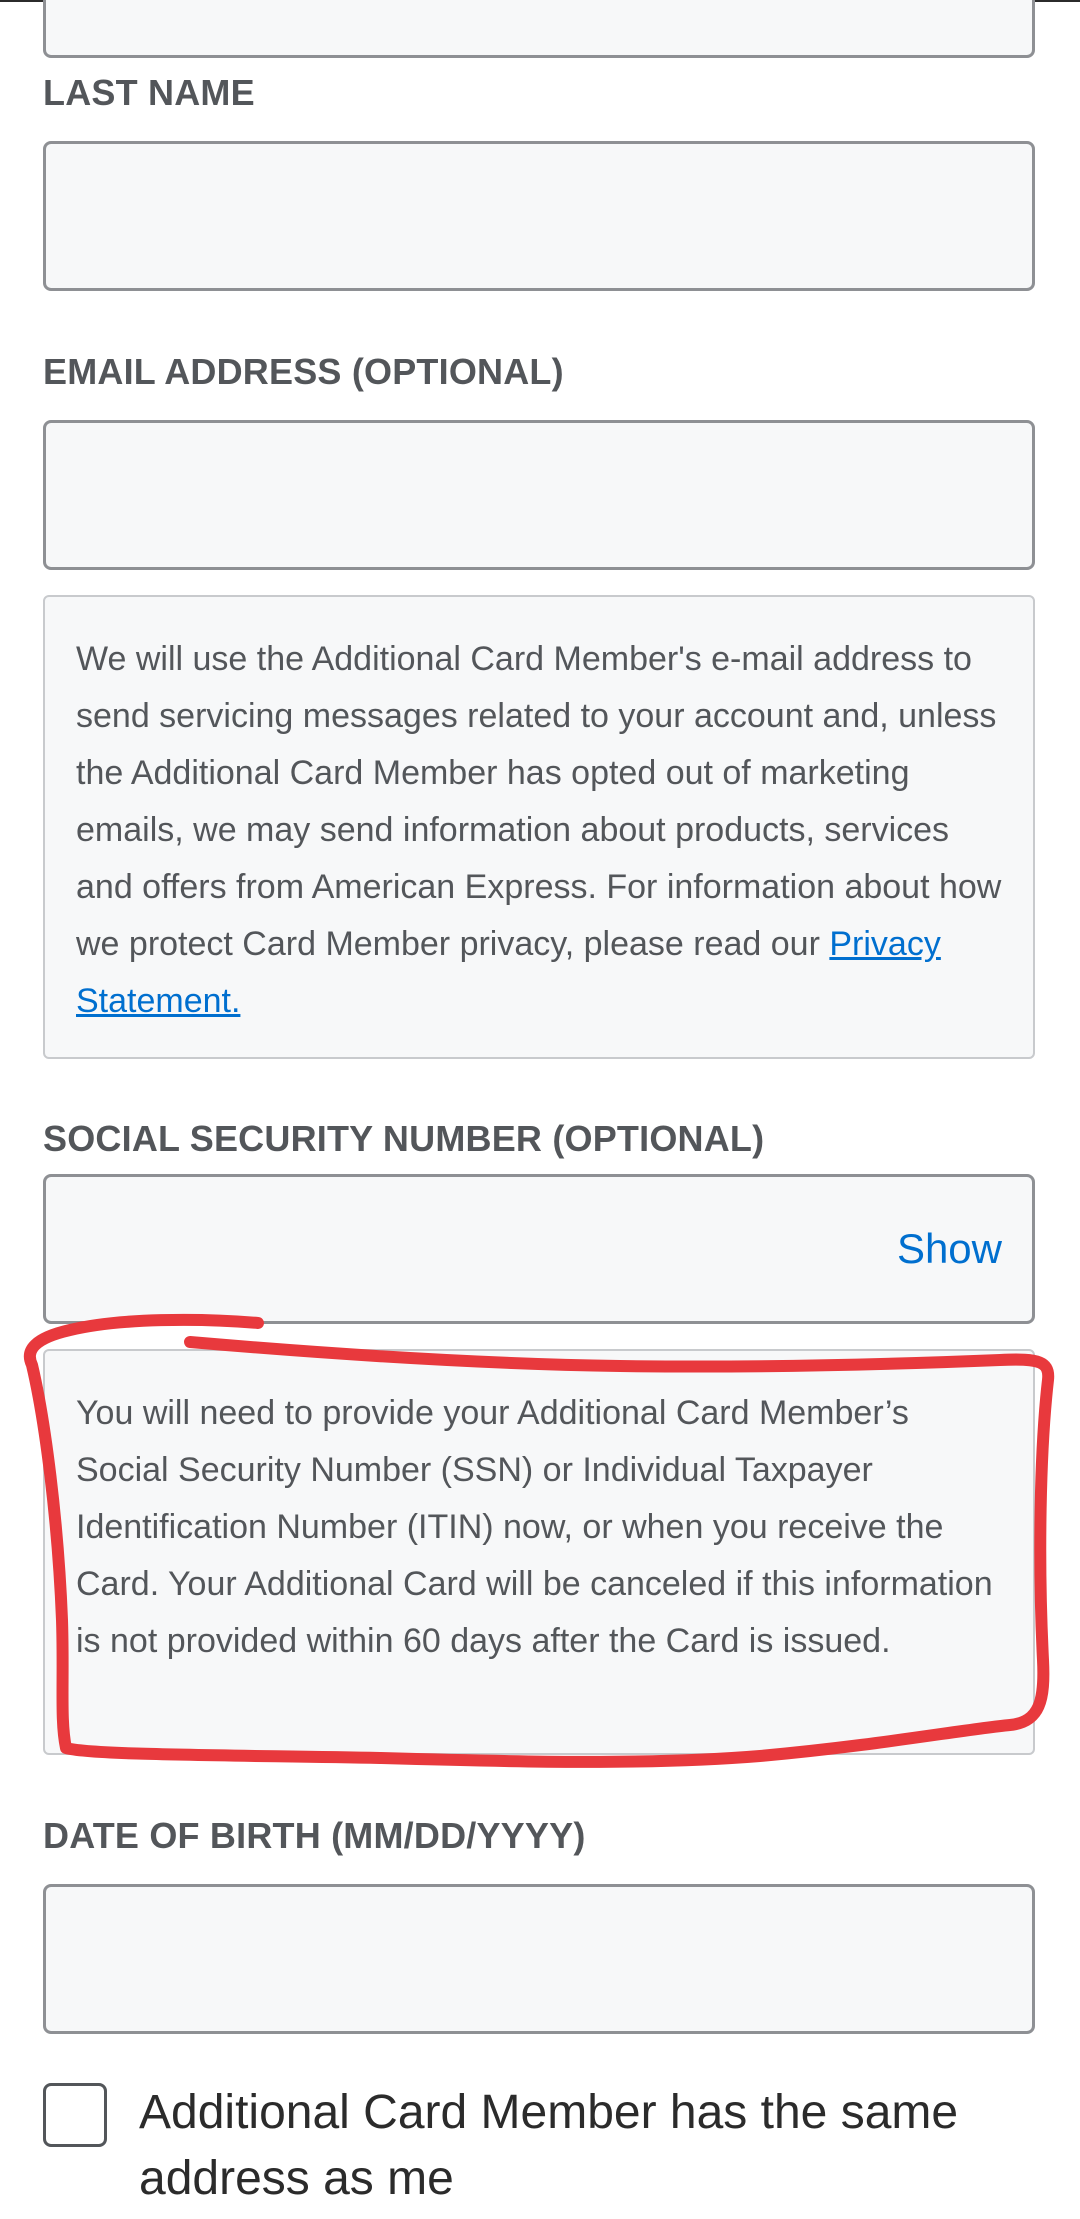 The image size is (1080, 2219). I want to click on email-field, so click(539, 495).